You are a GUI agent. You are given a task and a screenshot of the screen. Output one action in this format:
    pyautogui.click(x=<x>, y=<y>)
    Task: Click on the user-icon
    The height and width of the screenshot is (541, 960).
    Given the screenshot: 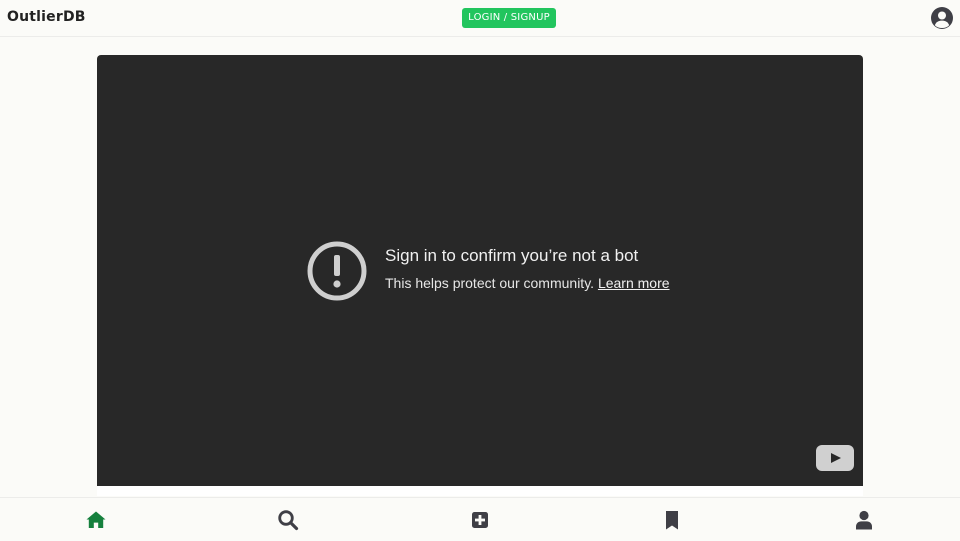 What is the action you would take?
    pyautogui.click(x=864, y=520)
    